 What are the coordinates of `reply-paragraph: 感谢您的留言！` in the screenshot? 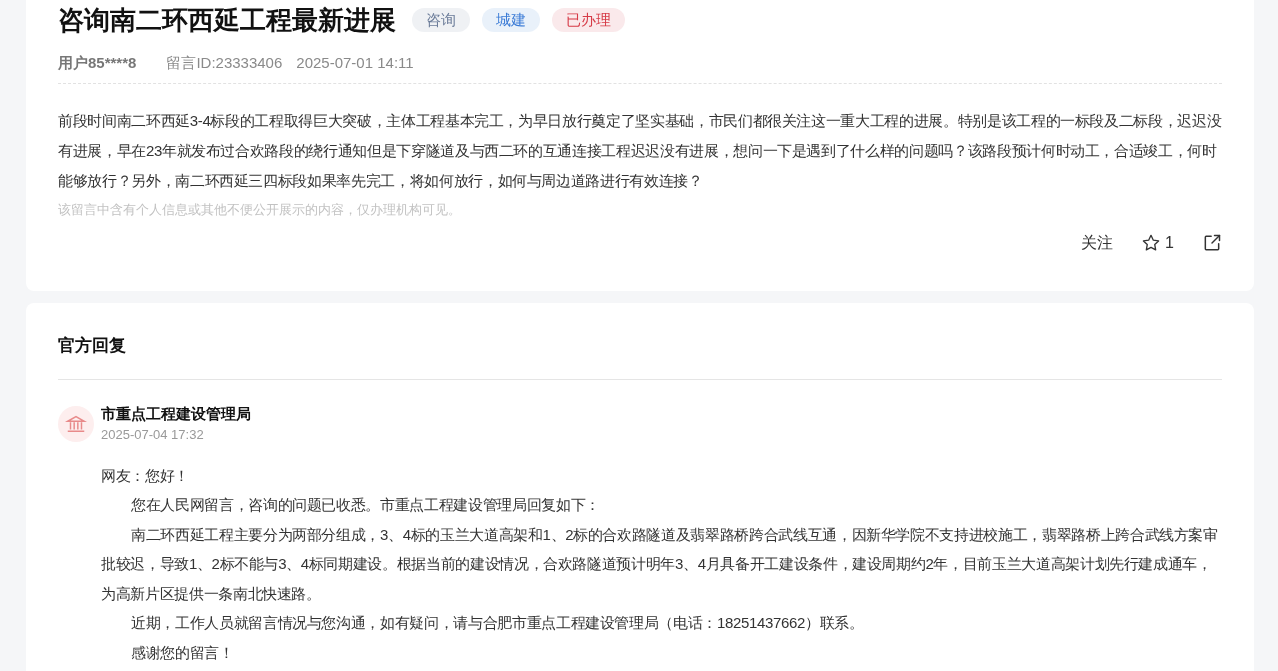 It's located at (182, 653).